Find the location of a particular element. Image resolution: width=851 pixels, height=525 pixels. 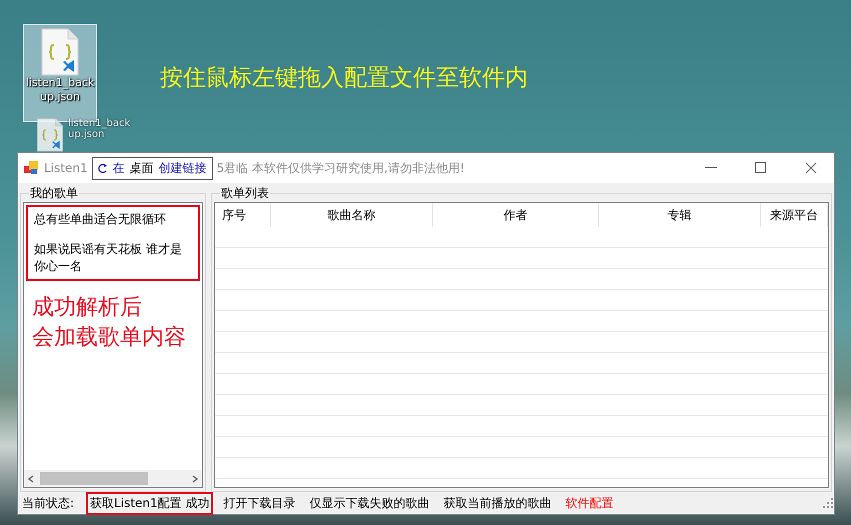

horizontal-scrollbar is located at coordinates (113, 478).